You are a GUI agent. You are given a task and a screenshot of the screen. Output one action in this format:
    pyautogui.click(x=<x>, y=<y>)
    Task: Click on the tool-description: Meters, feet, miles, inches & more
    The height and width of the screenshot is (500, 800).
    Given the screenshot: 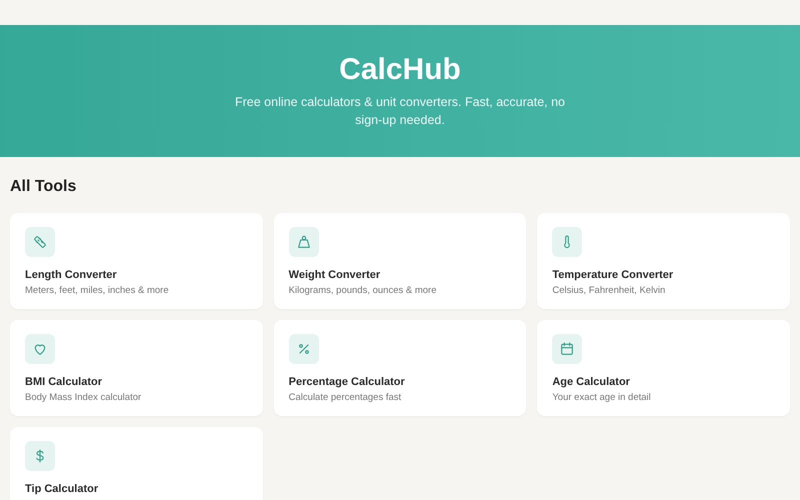 What is the action you would take?
    pyautogui.click(x=97, y=291)
    